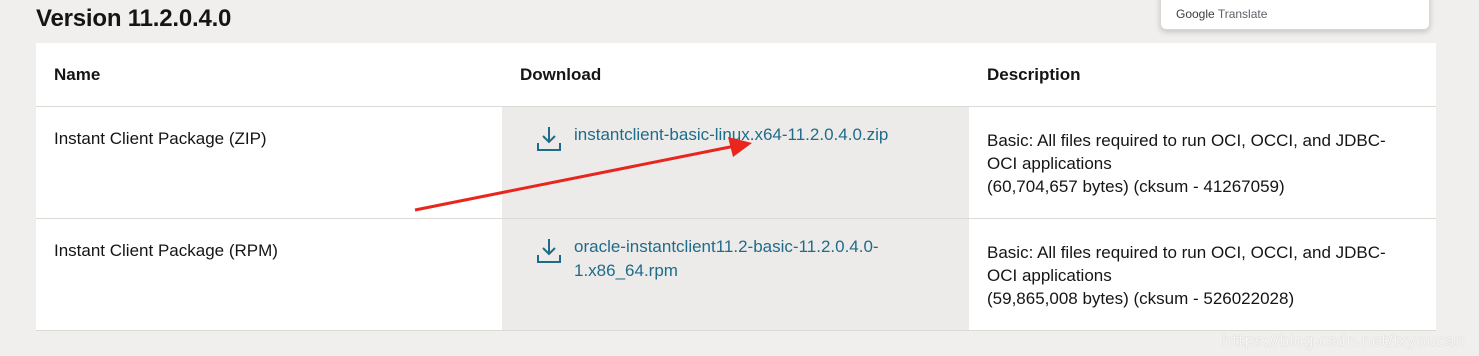 Image resolution: width=1479 pixels, height=356 pixels. I want to click on header-name: Name, so click(77, 74).